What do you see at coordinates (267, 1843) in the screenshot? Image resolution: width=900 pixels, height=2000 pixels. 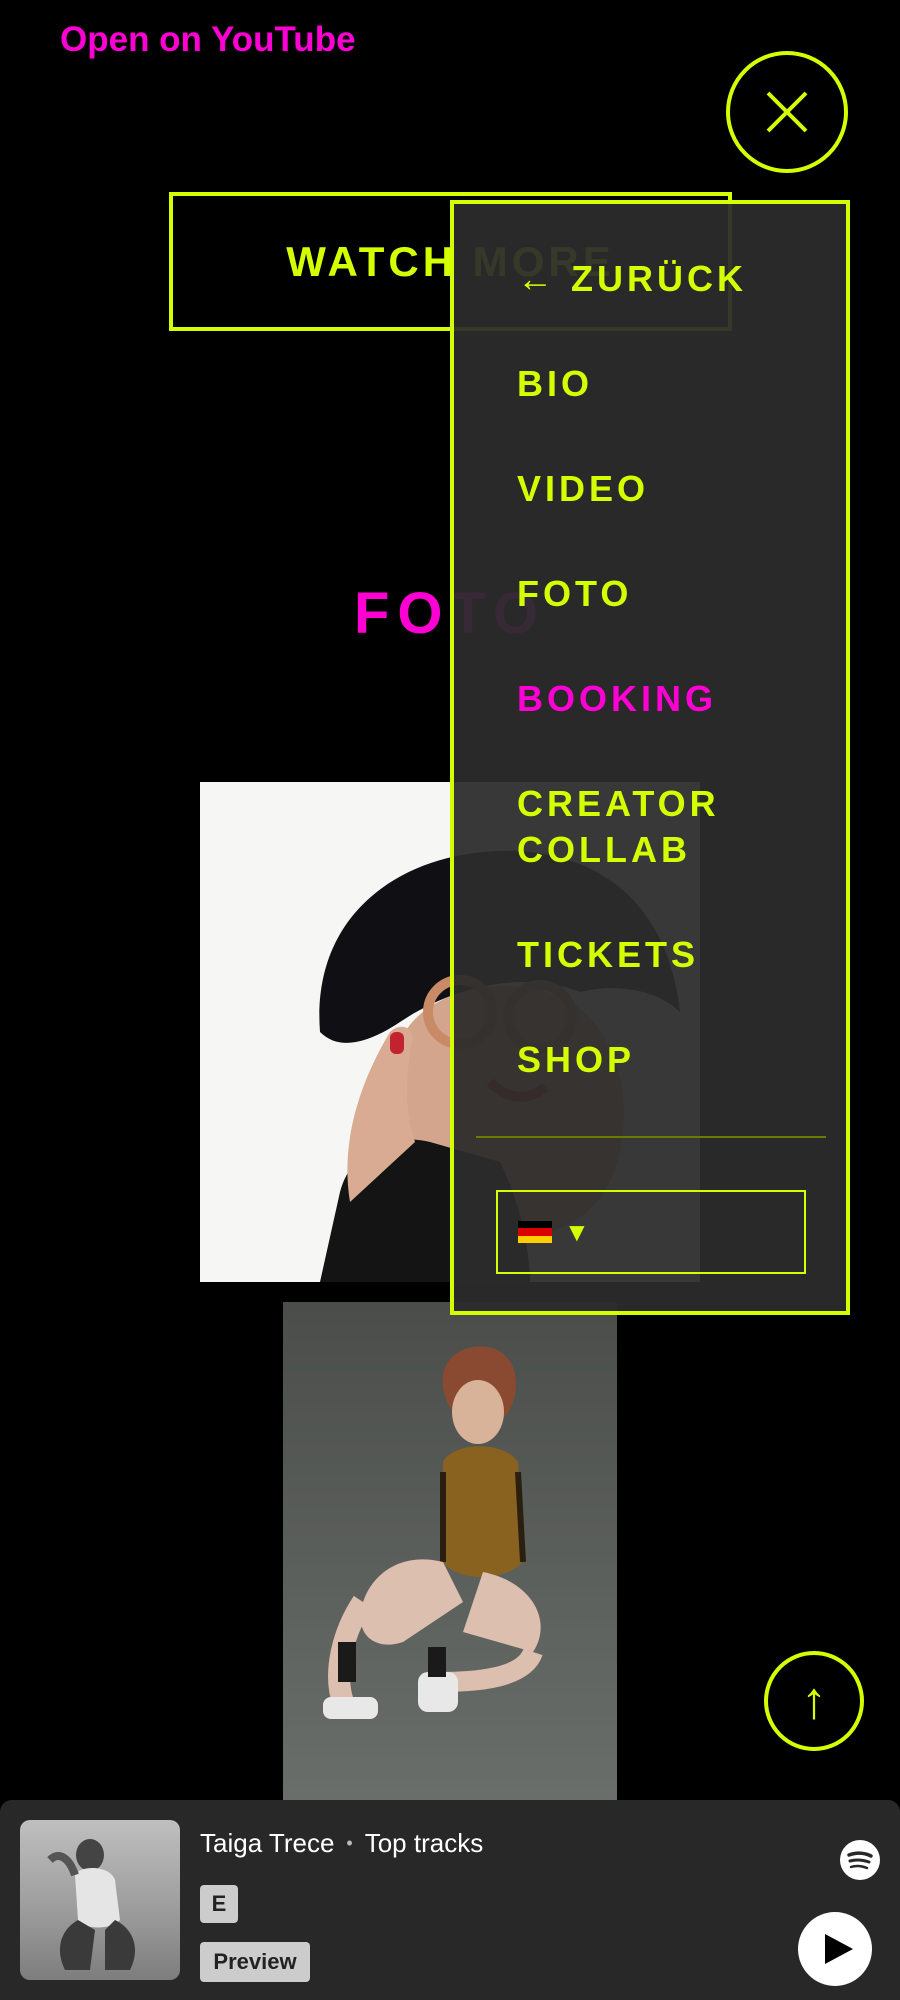 I see `artist-name: Taiga Trece` at bounding box center [267, 1843].